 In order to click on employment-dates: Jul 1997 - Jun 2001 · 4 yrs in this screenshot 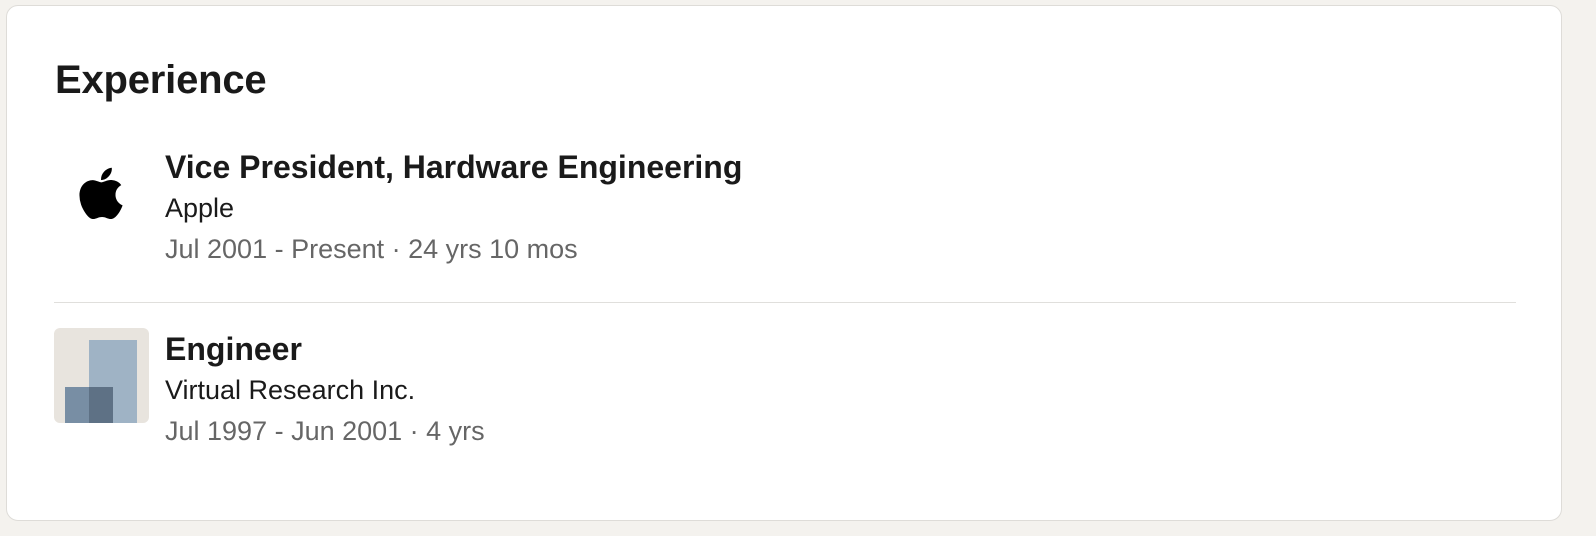, I will do `click(325, 431)`.